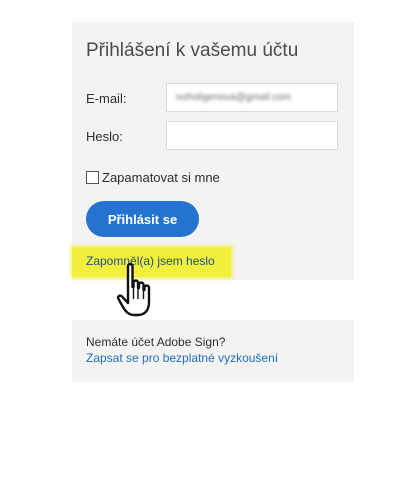 The width and height of the screenshot is (400, 488). What do you see at coordinates (142, 219) in the screenshot?
I see `login-button: Přihlásit se` at bounding box center [142, 219].